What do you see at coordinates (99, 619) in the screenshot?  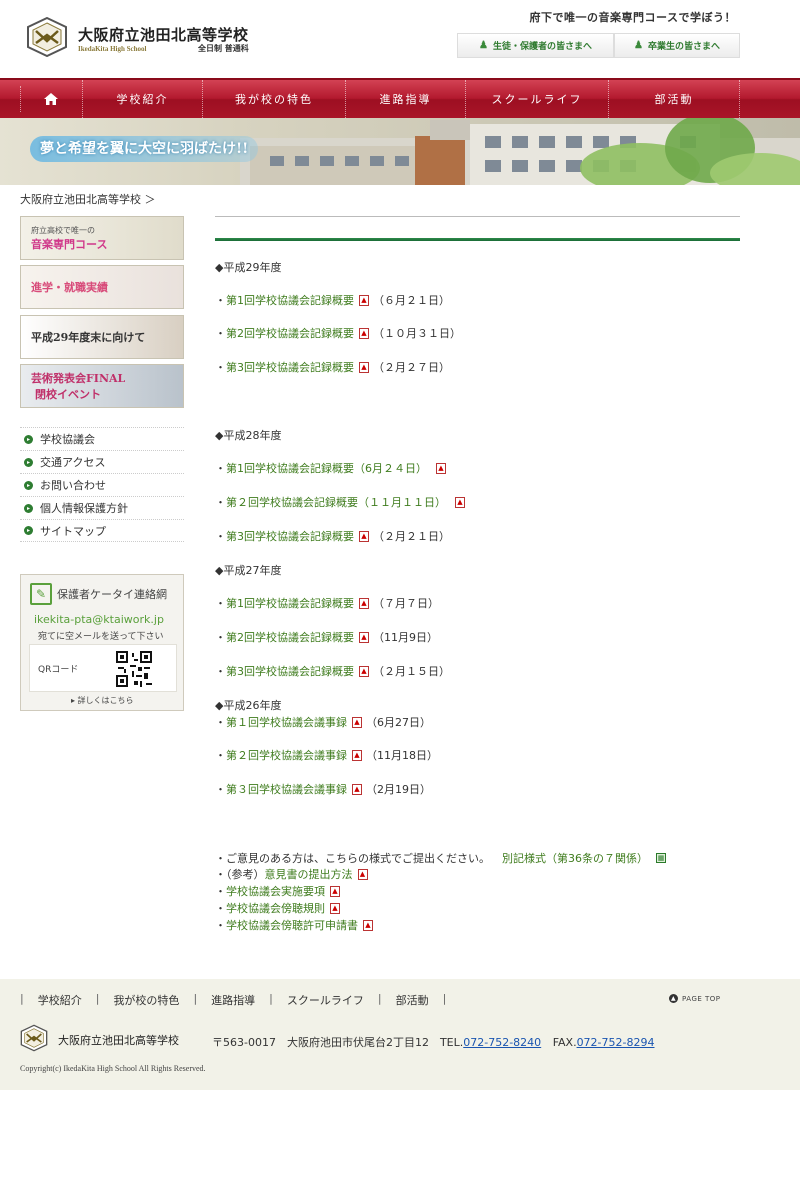 I see `keitai-email: ikekita-pta@ktaiwork.jp` at bounding box center [99, 619].